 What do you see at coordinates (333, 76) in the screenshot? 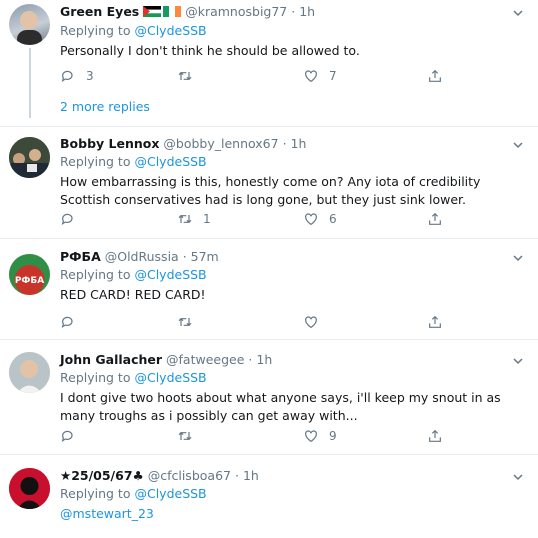
I see `like-count: 7` at bounding box center [333, 76].